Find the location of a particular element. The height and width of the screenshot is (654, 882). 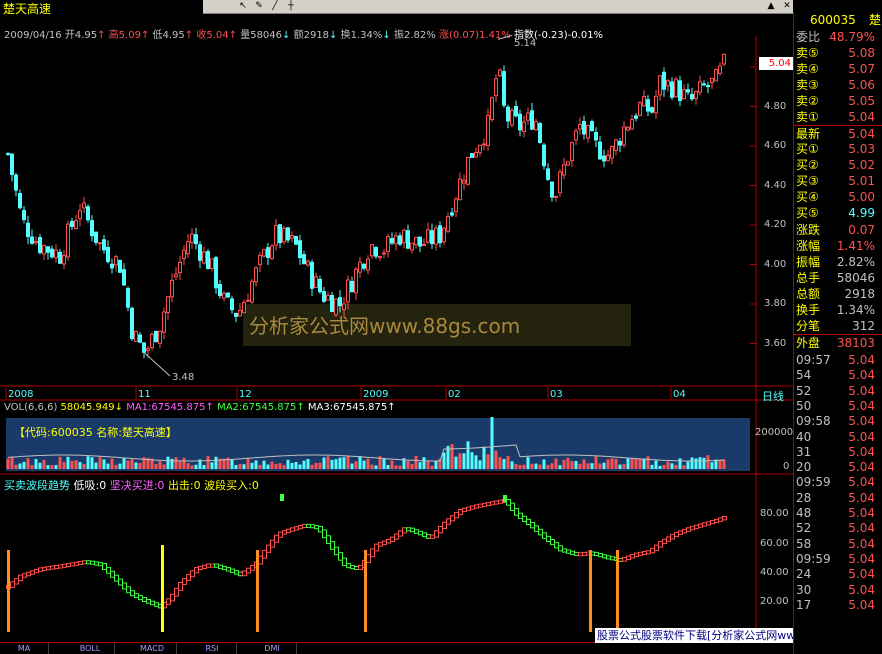

ind-title: 买卖波段趋势 is located at coordinates (37, 485).